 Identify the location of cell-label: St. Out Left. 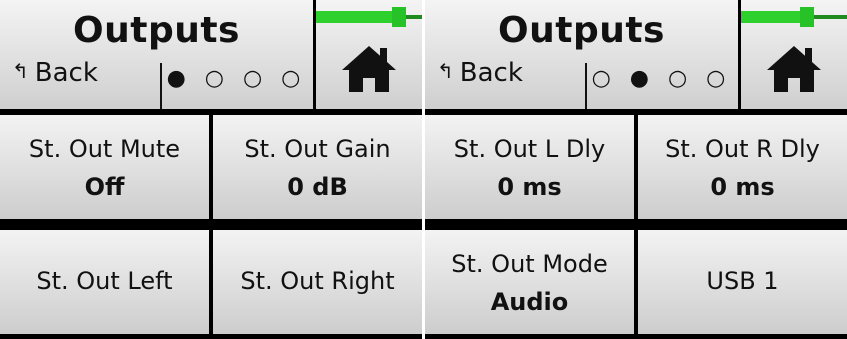
(104, 281).